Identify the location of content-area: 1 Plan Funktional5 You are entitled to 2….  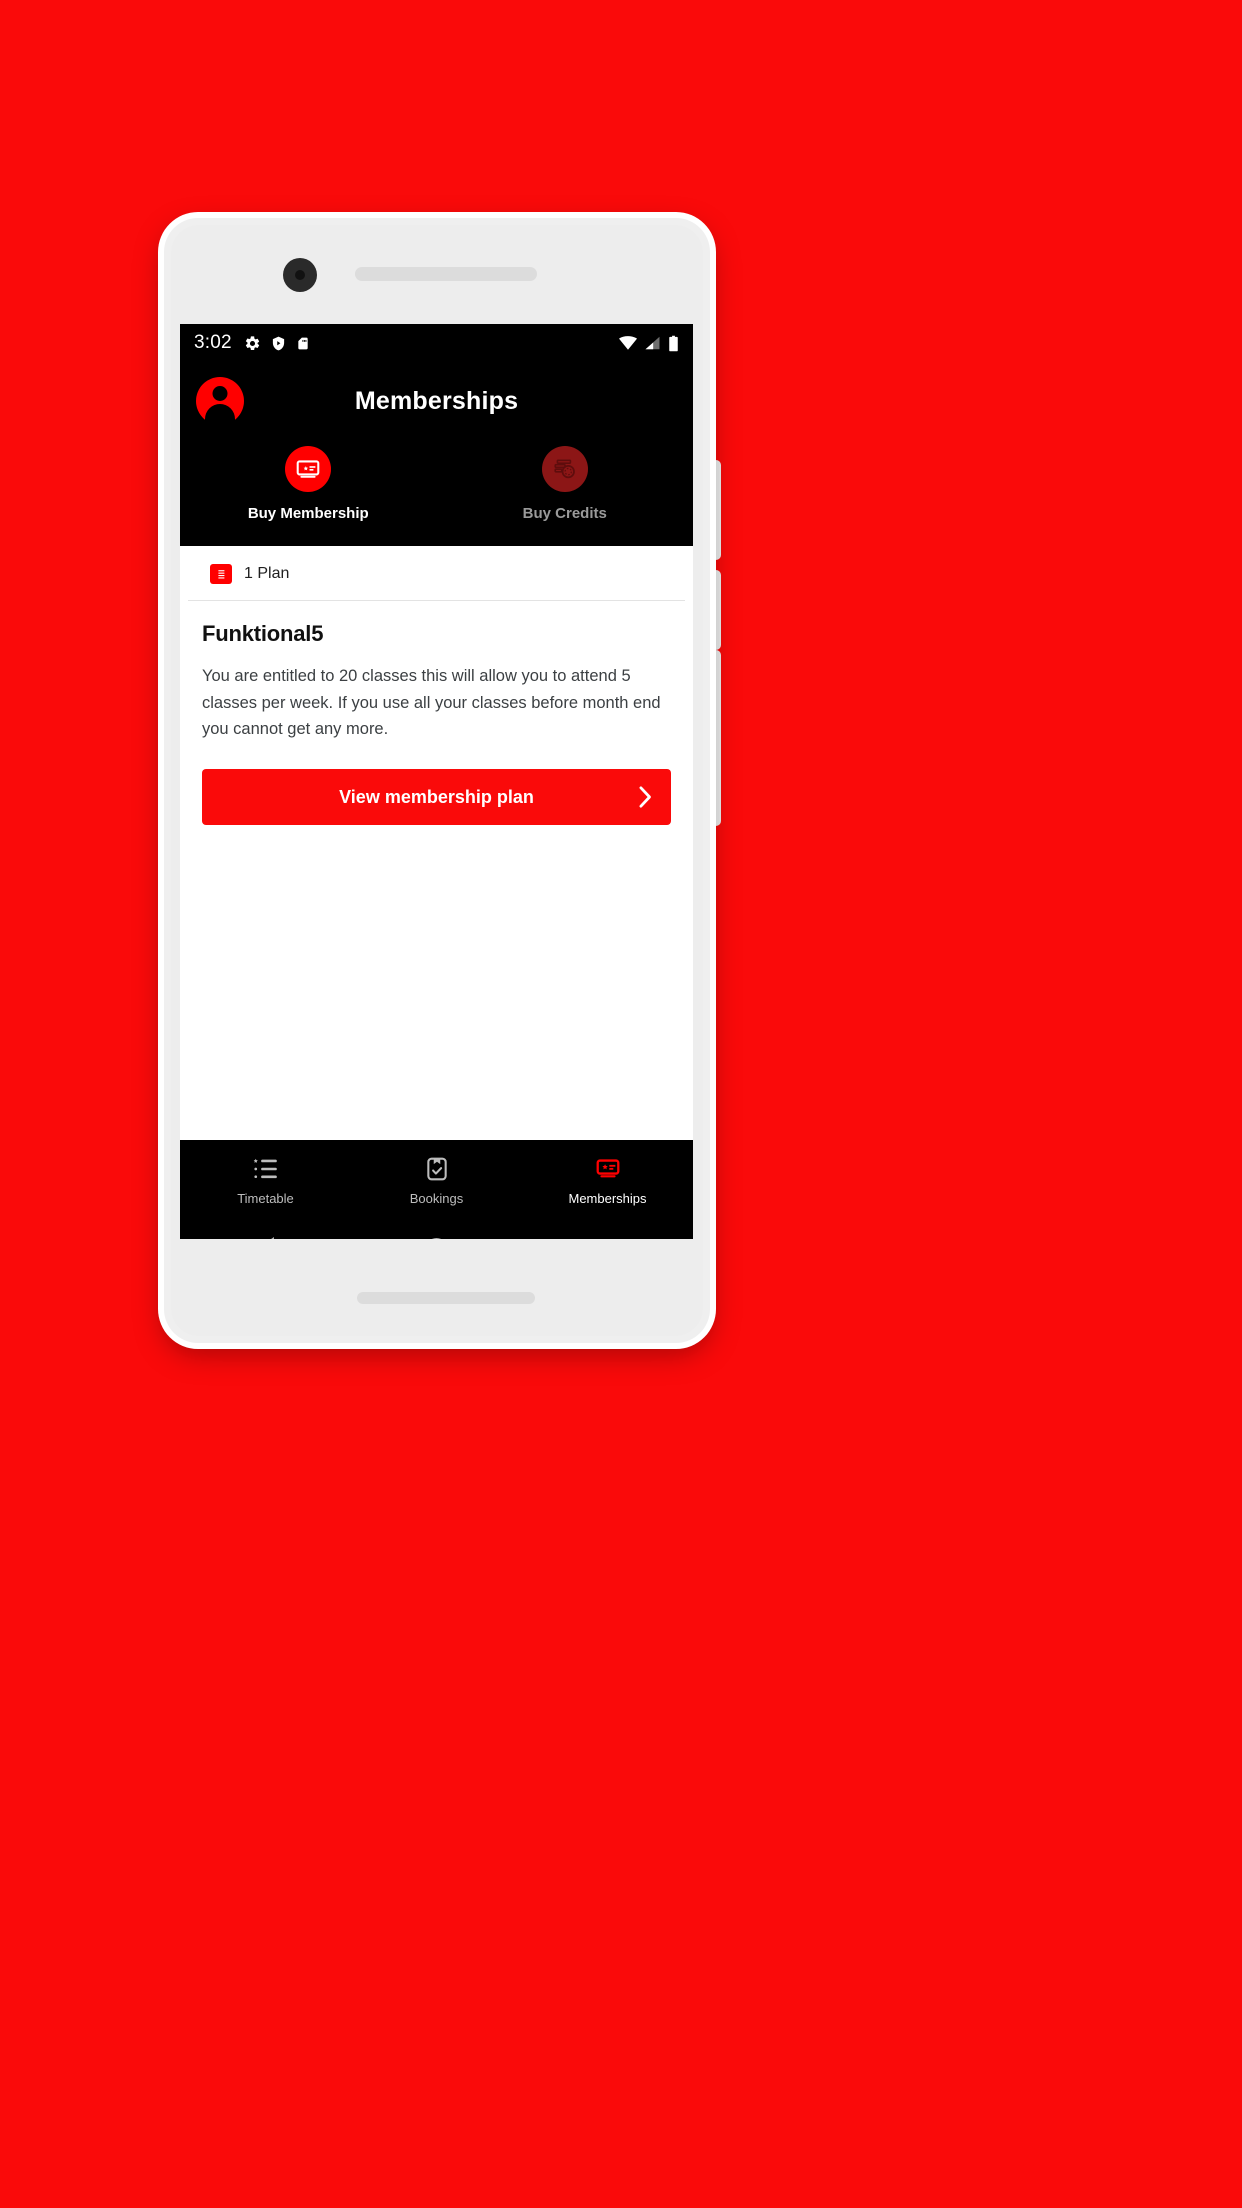
(436, 843).